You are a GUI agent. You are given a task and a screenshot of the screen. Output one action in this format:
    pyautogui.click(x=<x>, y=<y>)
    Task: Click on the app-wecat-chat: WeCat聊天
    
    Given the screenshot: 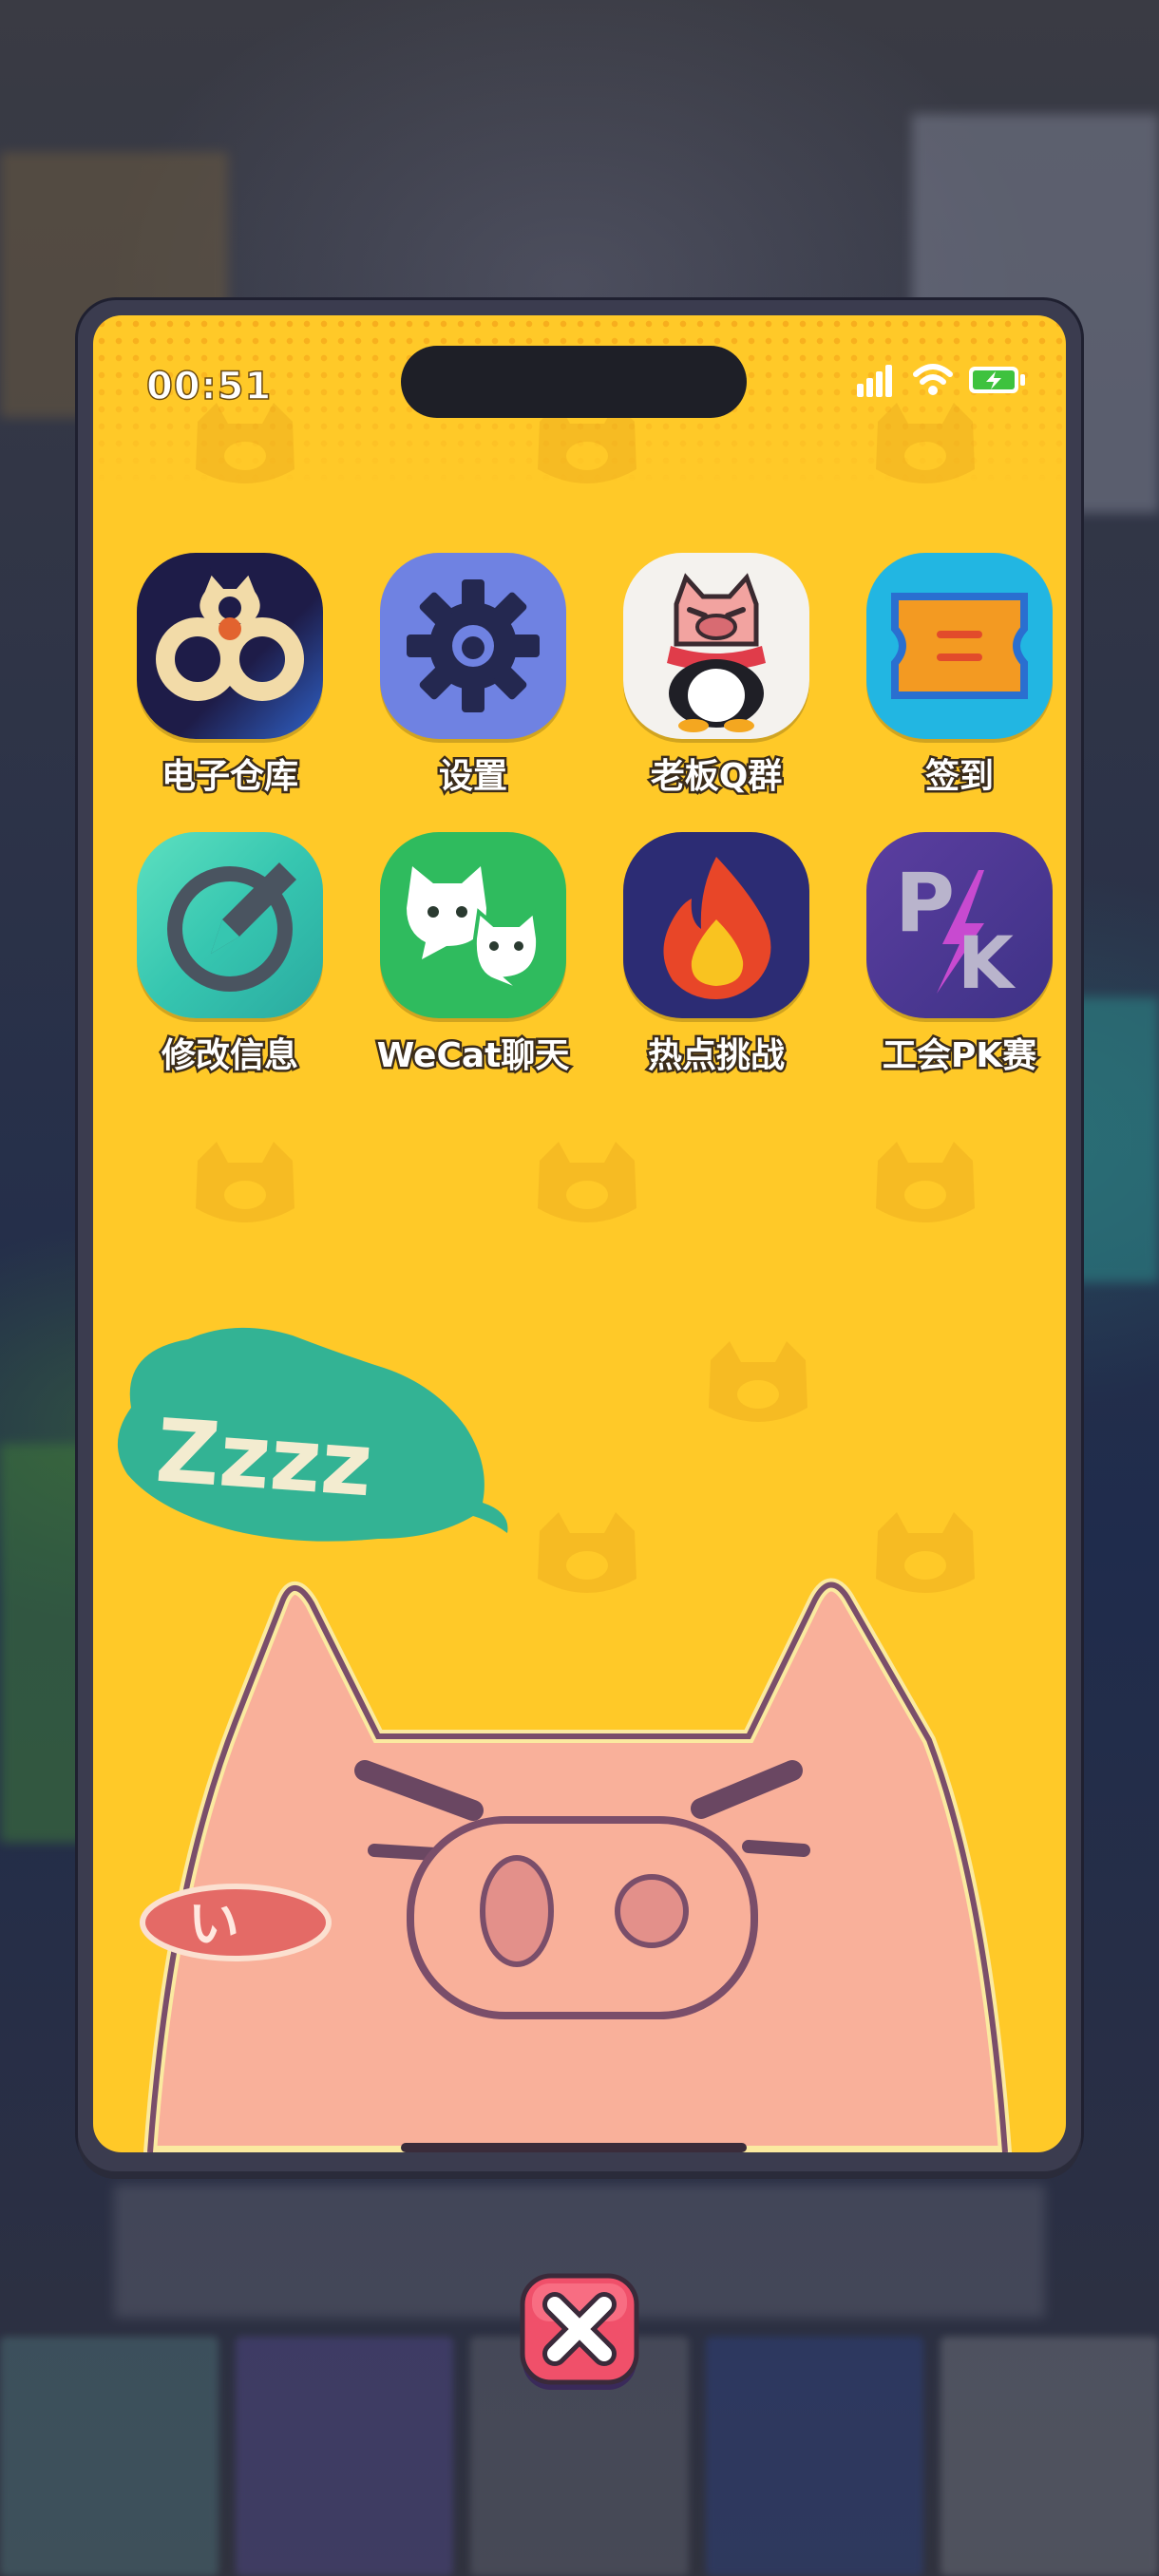 What is the action you would take?
    pyautogui.click(x=473, y=955)
    